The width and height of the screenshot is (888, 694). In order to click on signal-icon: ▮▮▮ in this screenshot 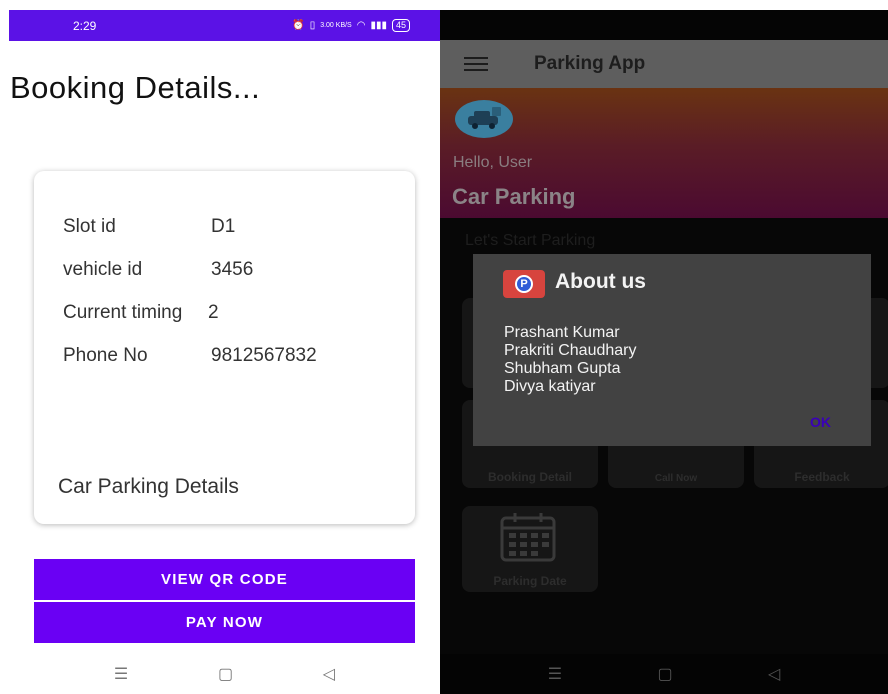, I will do `click(378, 25)`.